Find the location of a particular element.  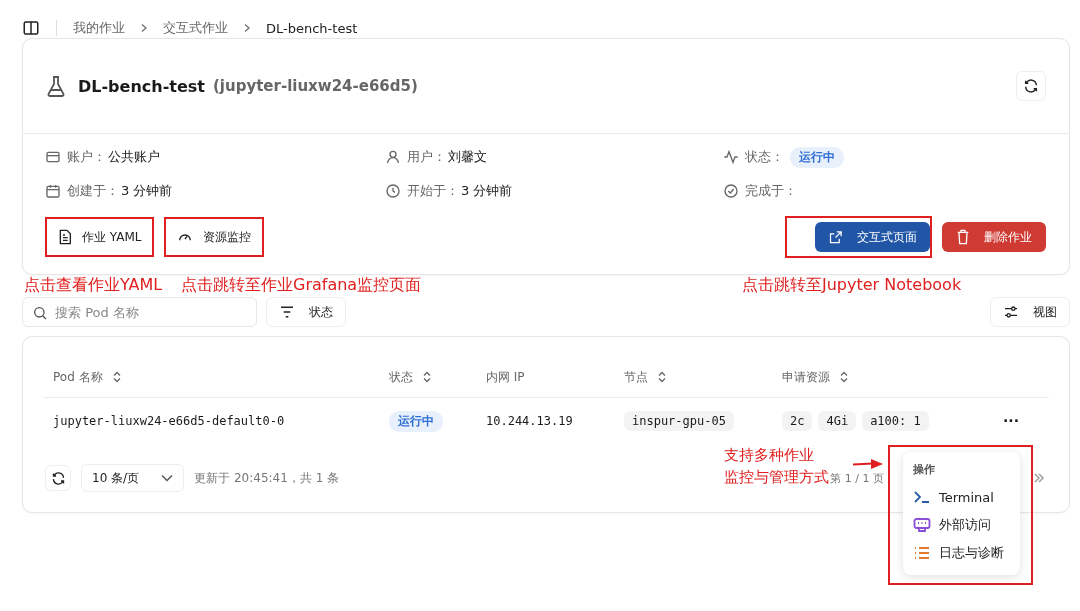

ip-address: 10.244.13.19 is located at coordinates (529, 421).